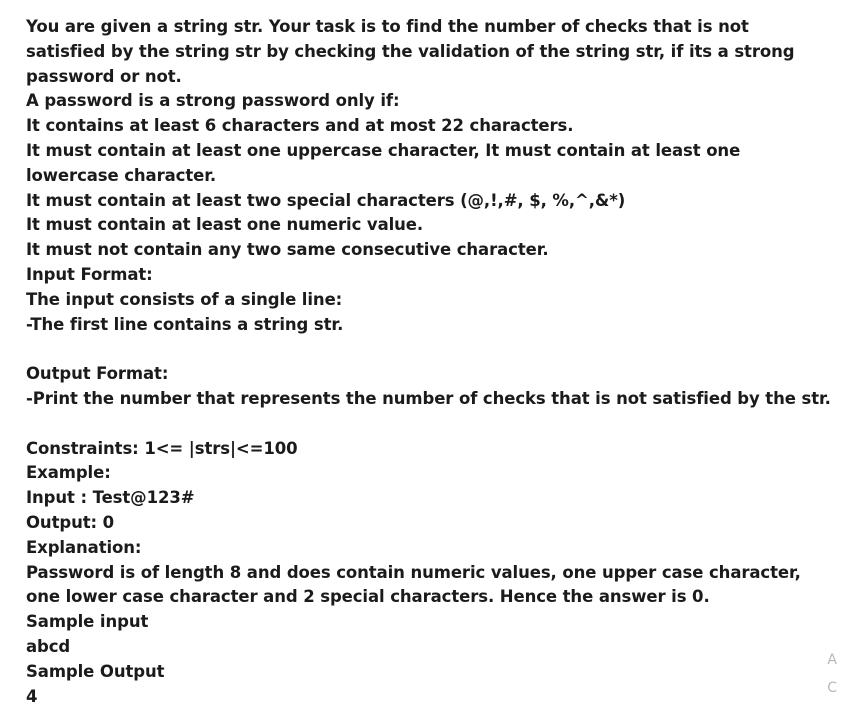 The width and height of the screenshot is (841, 721). Describe the element at coordinates (32, 696) in the screenshot. I see `sample-output-value: 4` at that location.